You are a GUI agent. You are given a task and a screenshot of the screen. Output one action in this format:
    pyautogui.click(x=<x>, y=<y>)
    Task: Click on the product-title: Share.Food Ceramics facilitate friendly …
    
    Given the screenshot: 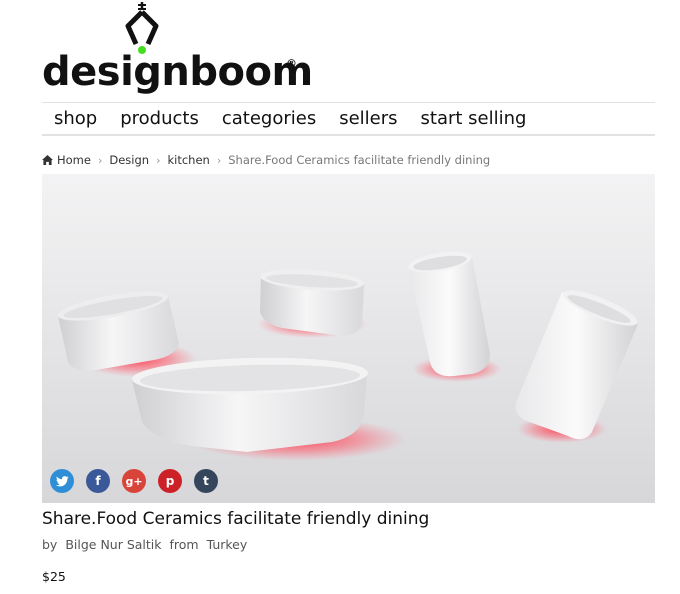 What is the action you would take?
    pyautogui.click(x=235, y=519)
    